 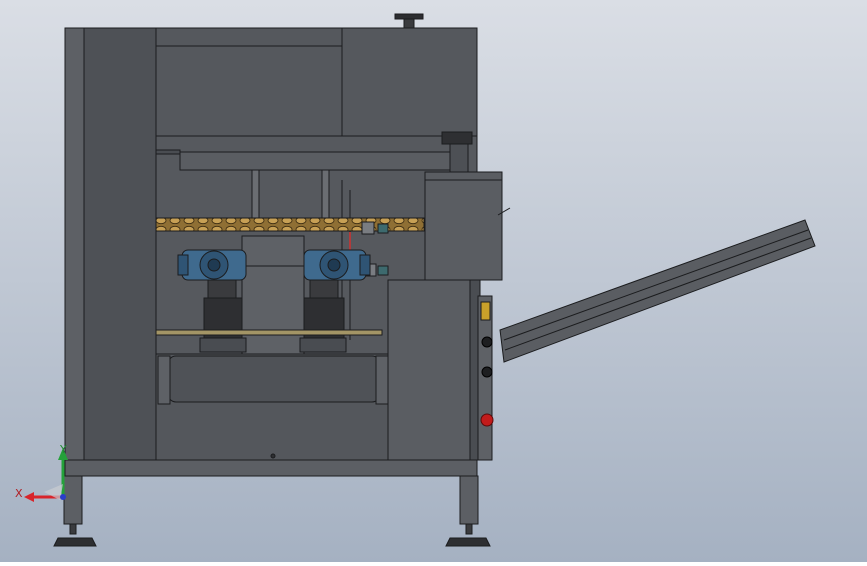 I want to click on right-leg, so click(x=469, y=500).